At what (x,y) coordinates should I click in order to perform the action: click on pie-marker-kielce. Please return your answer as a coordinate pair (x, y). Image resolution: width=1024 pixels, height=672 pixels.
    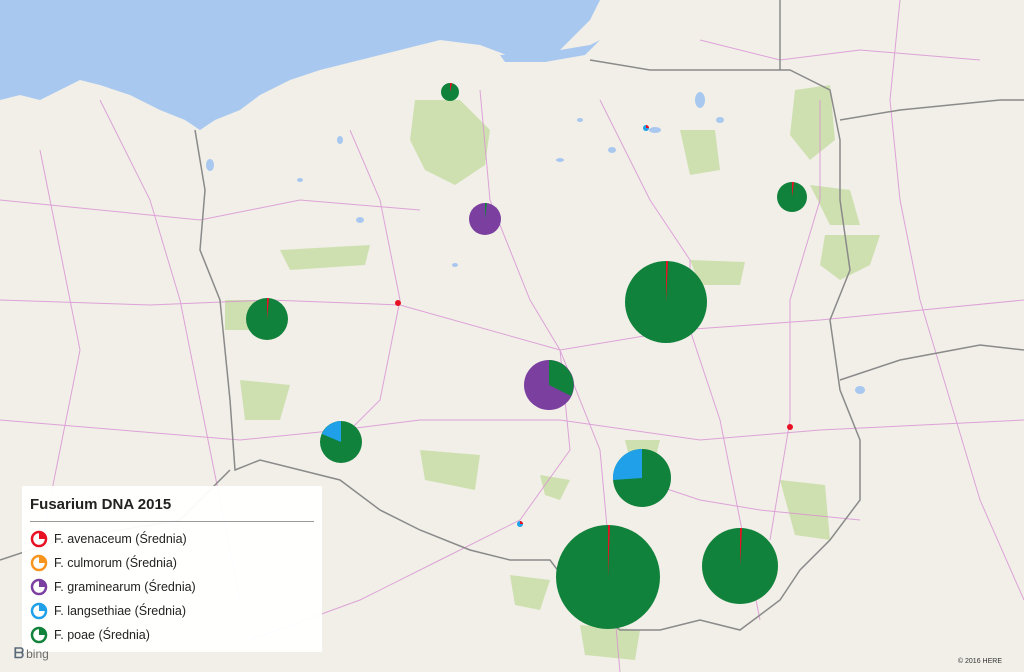
    Looking at the image, I should click on (641, 477).